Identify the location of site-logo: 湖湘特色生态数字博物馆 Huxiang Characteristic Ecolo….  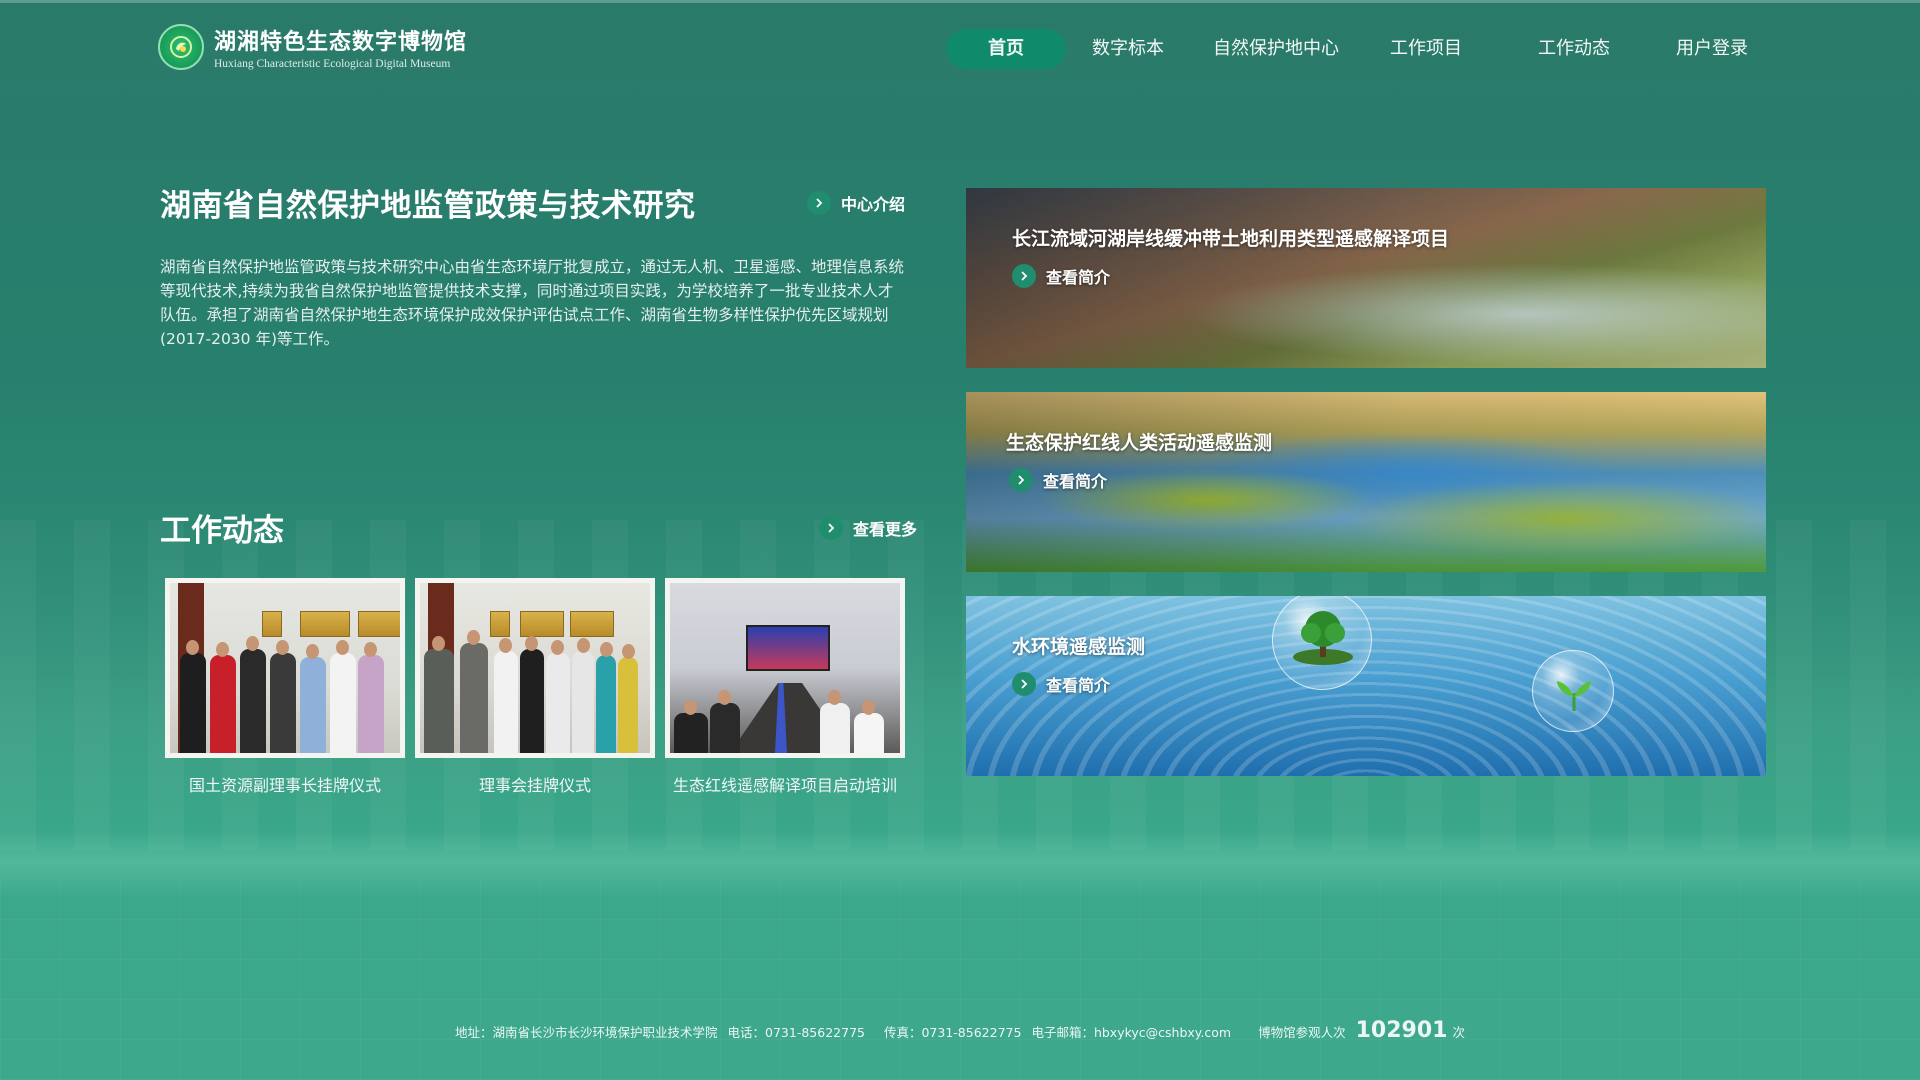
(312, 47).